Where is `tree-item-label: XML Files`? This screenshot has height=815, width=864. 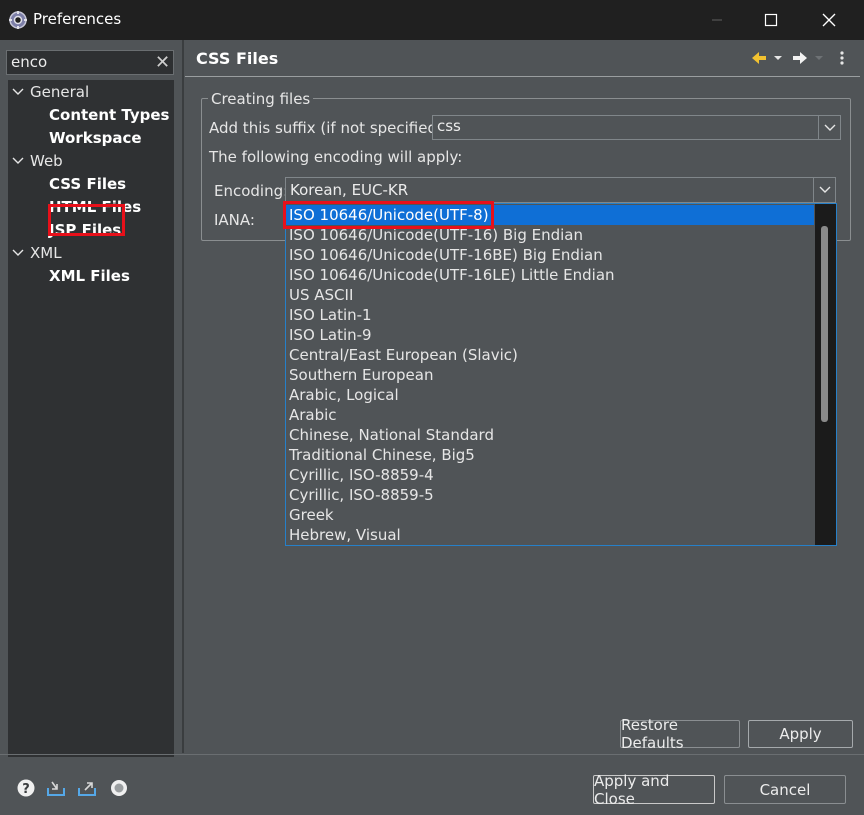 tree-item-label: XML Files is located at coordinates (89, 276).